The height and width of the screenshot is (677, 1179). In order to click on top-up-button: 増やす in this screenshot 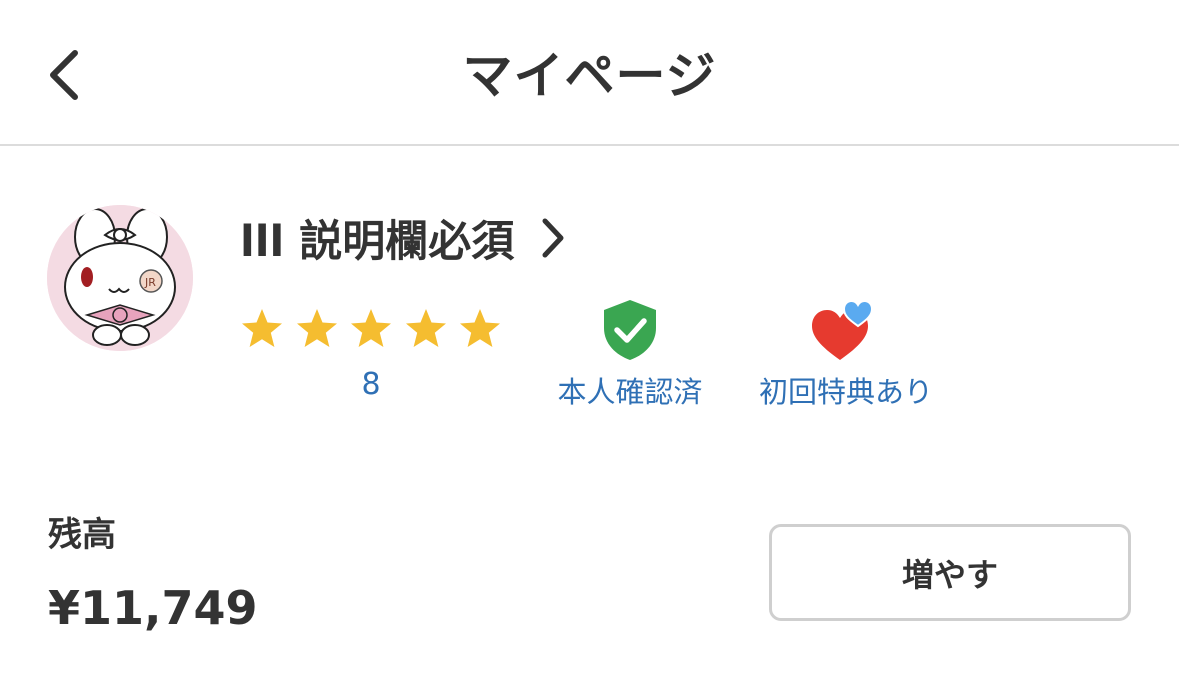, I will do `click(950, 572)`.